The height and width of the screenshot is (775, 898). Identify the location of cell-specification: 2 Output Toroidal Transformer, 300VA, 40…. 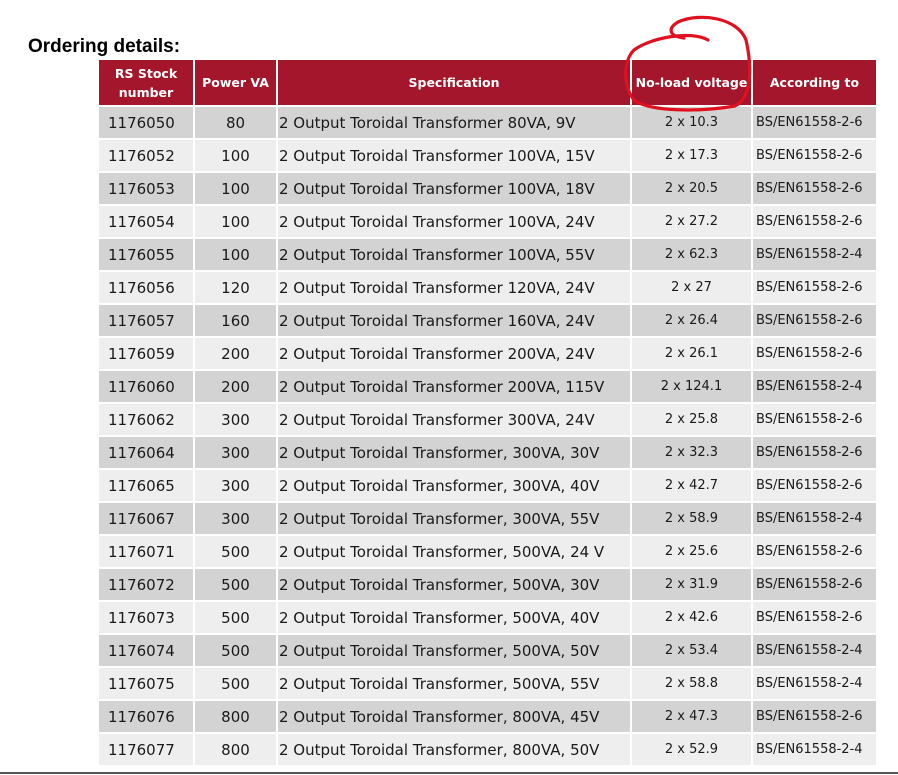
(455, 484).